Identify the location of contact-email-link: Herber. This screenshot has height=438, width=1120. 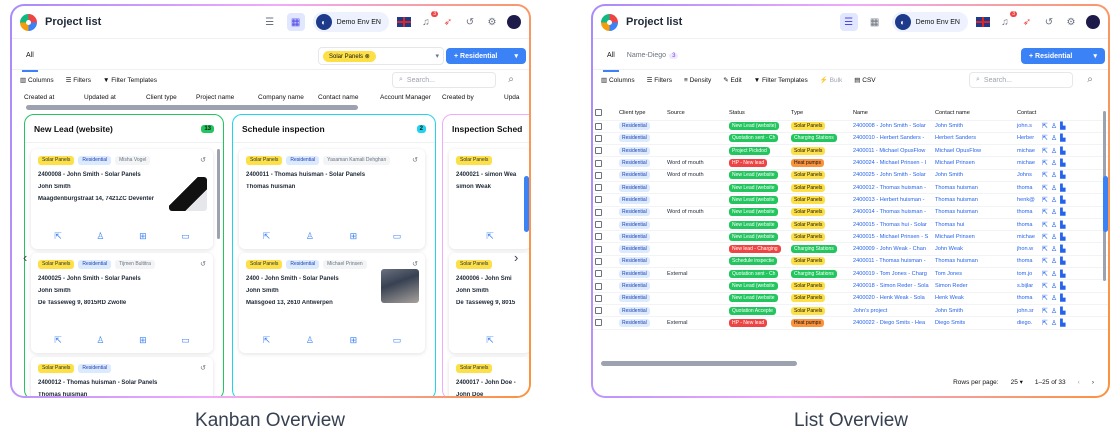
(1027, 139).